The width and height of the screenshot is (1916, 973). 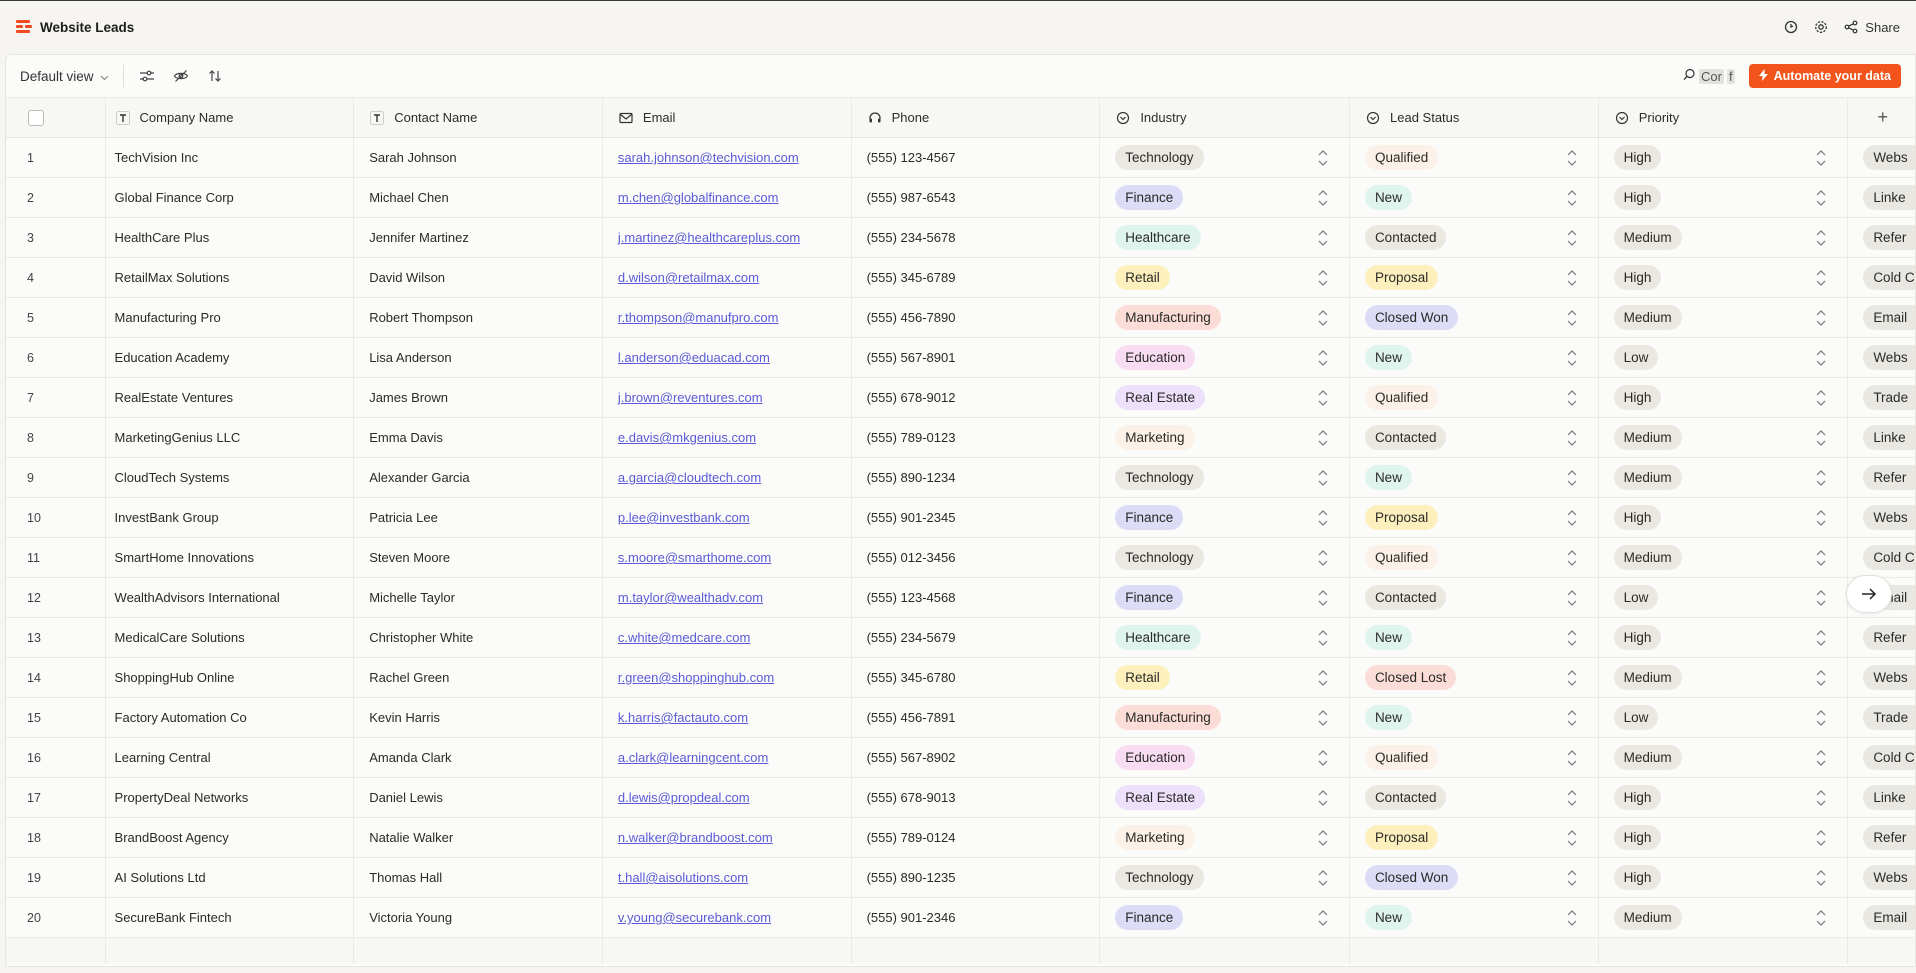 I want to click on email-cell: a.garcia@cloudtech.com, so click(x=727, y=477).